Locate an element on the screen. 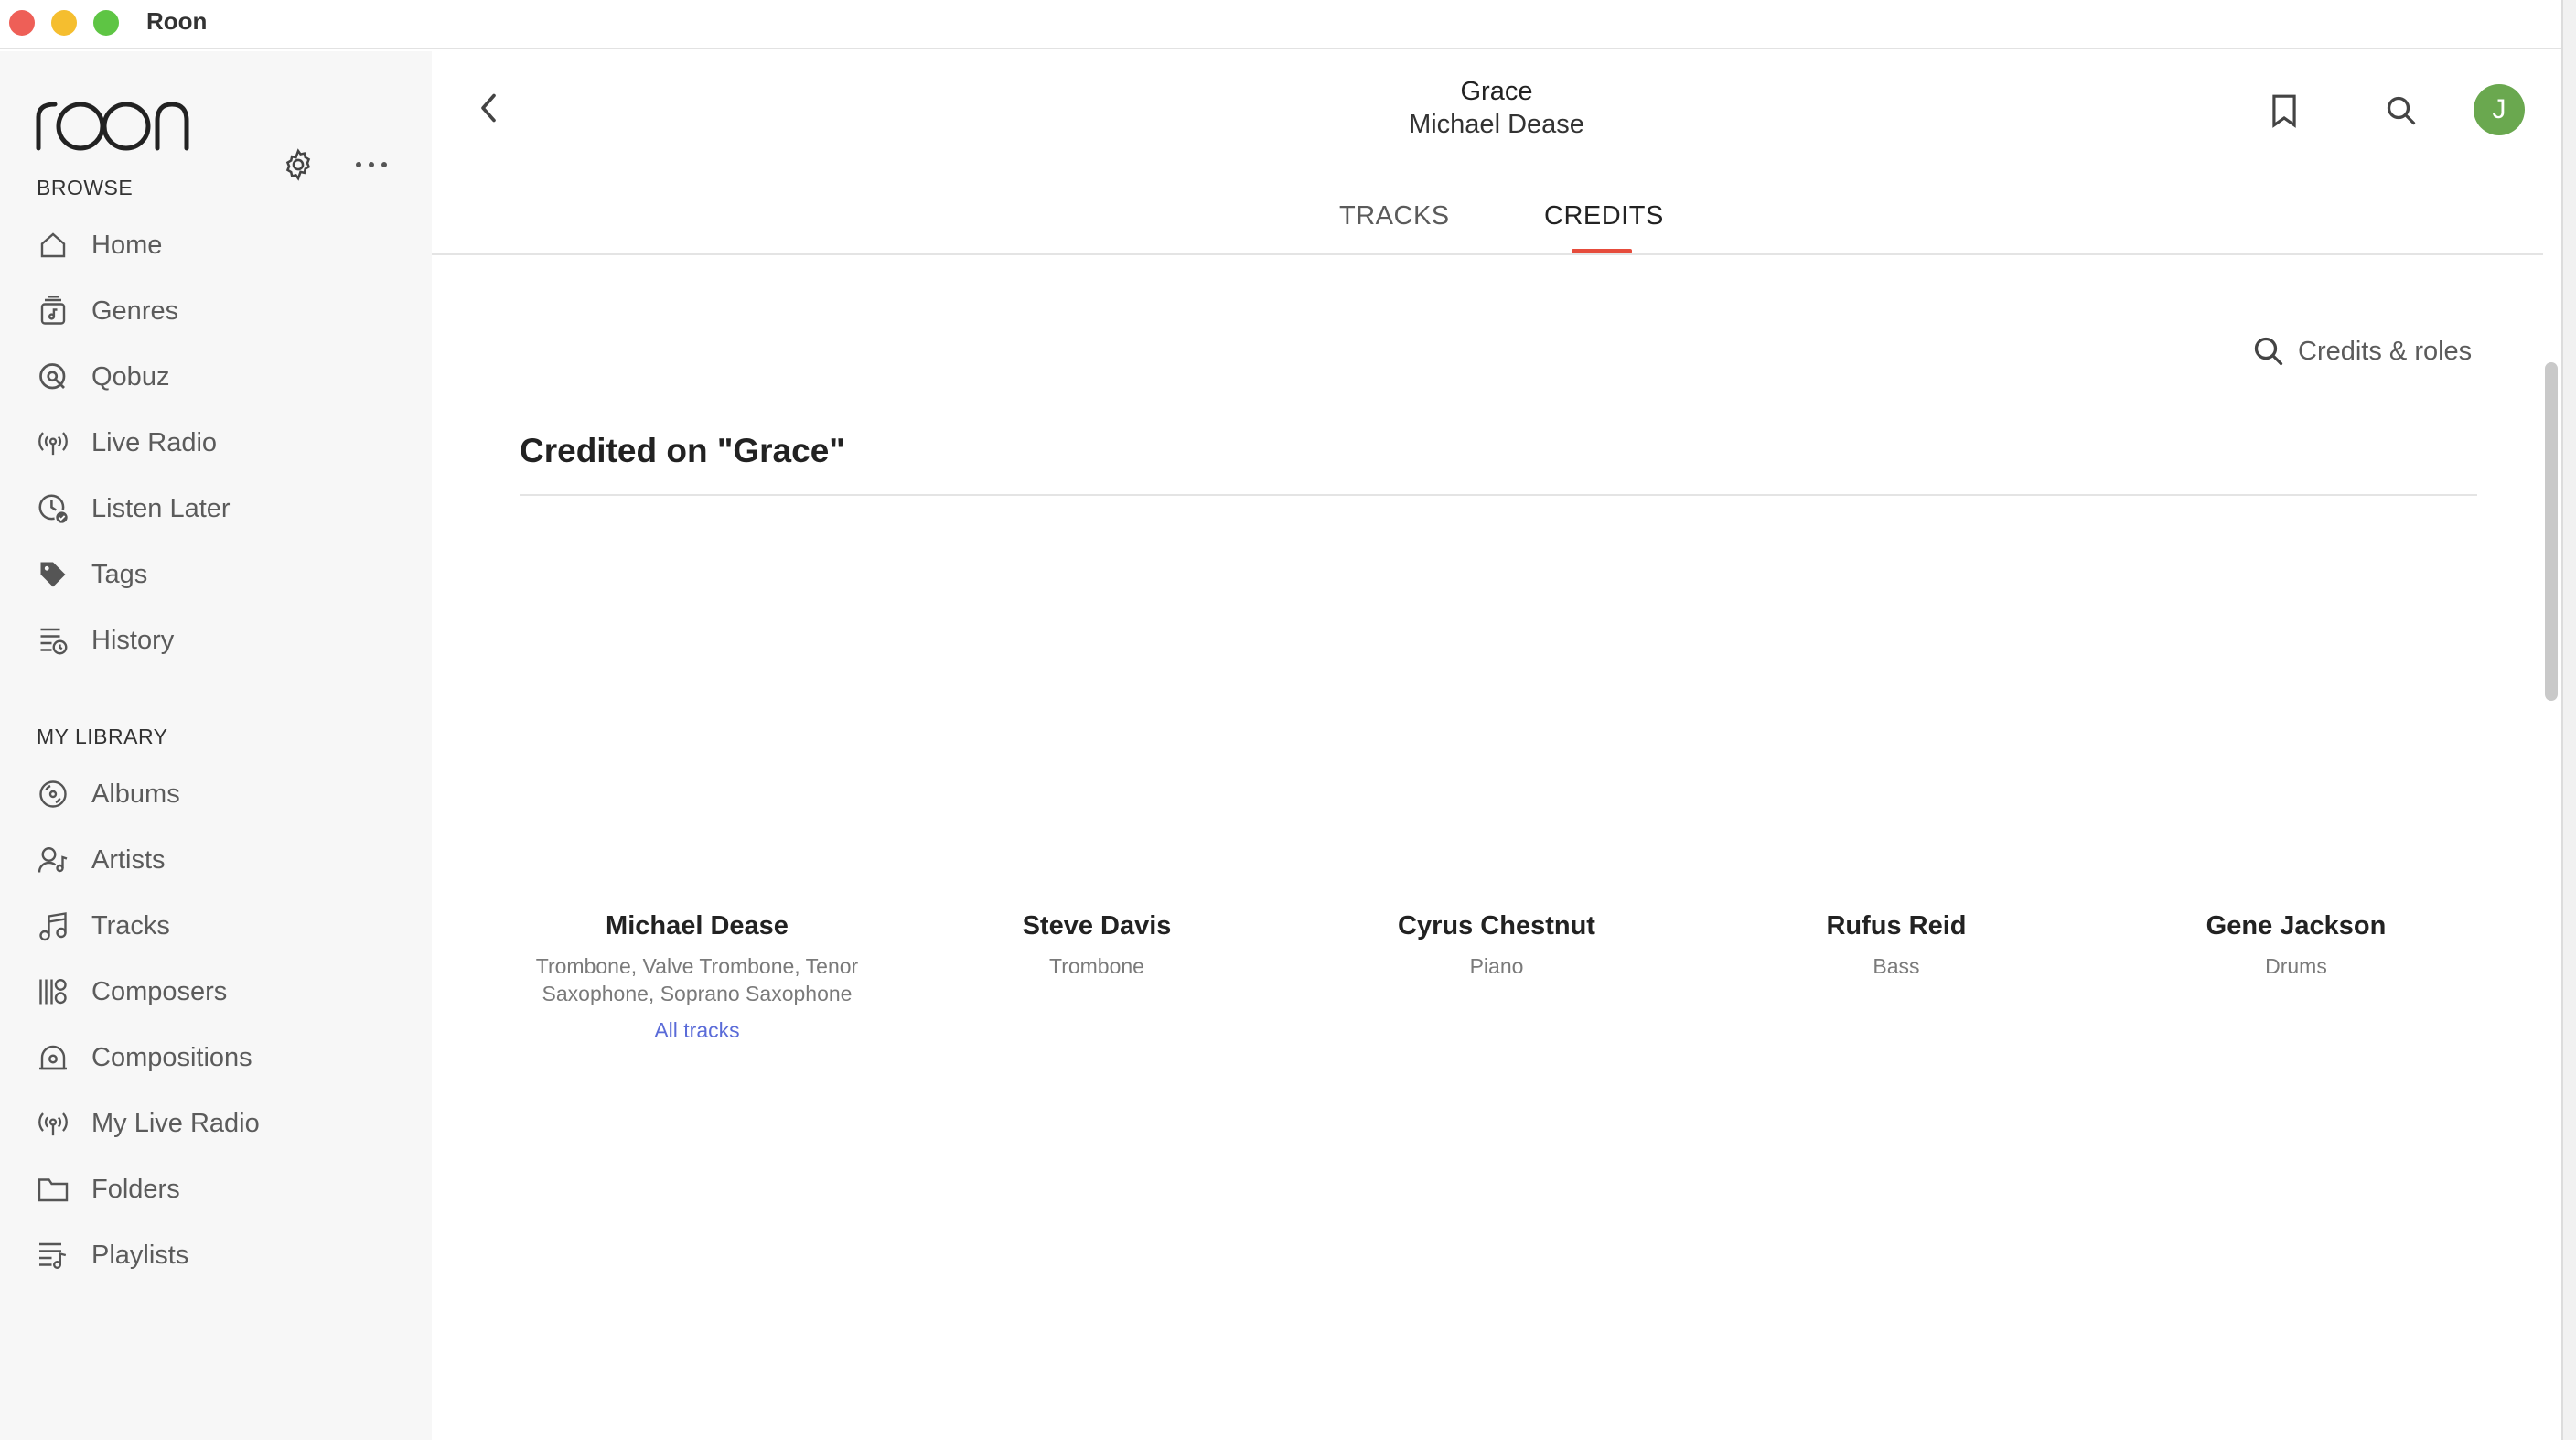  sidebar-item-label: History is located at coordinates (133, 640).